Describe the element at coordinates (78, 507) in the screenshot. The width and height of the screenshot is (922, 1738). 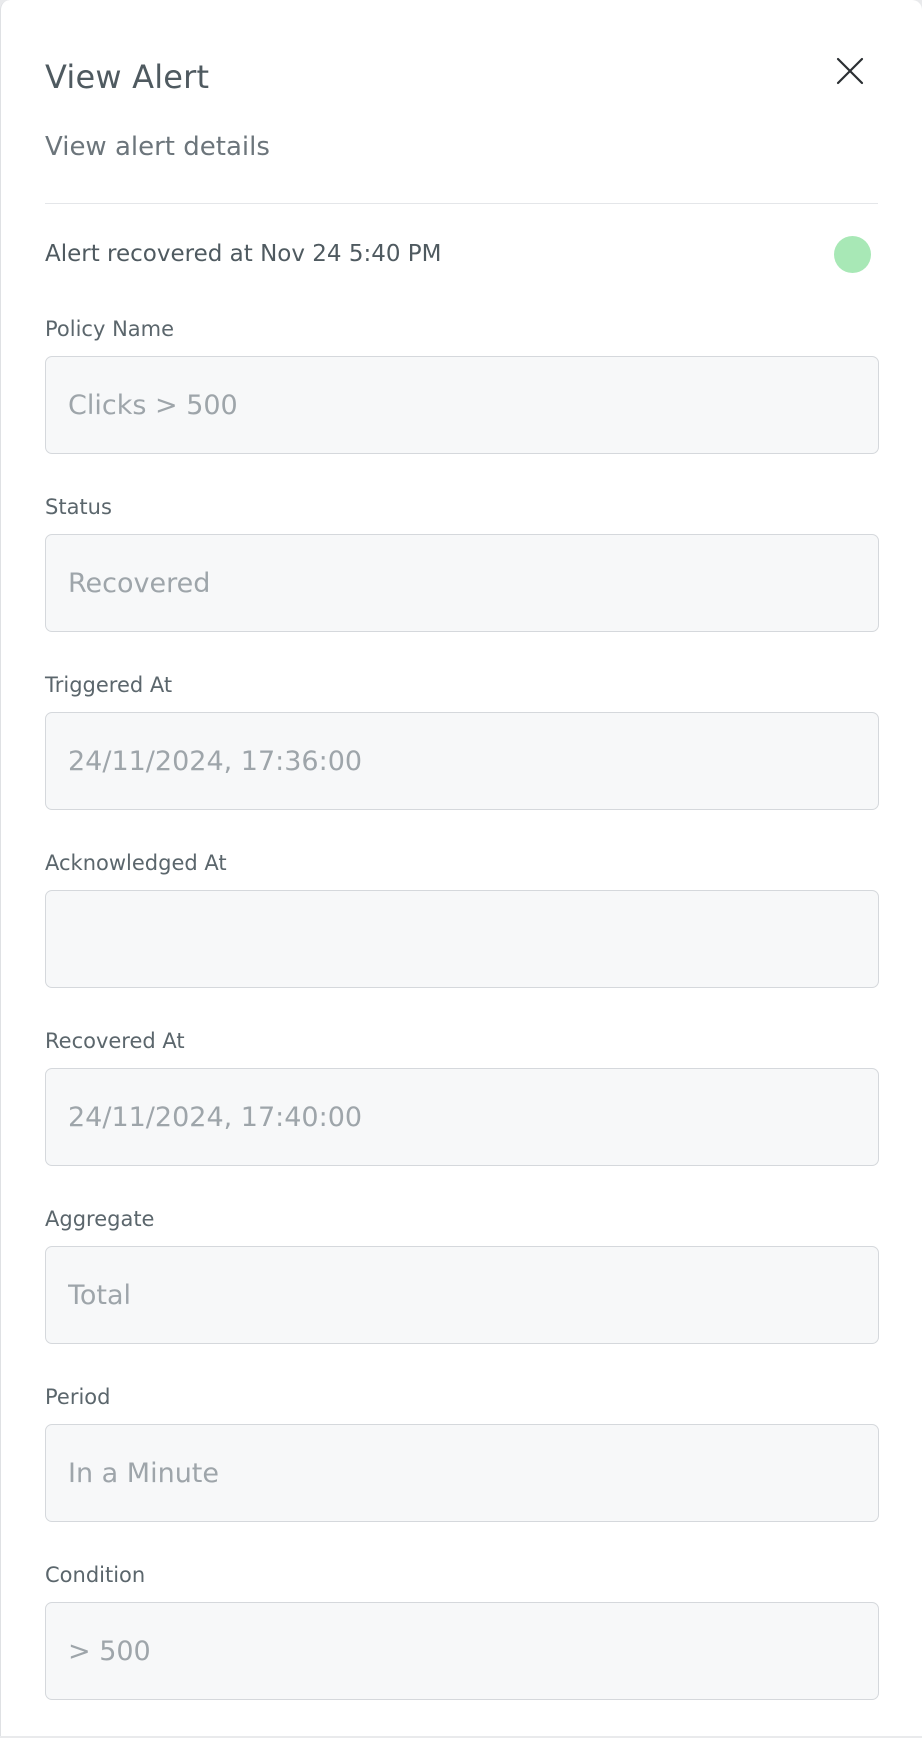
I see `status-label: Status` at that location.